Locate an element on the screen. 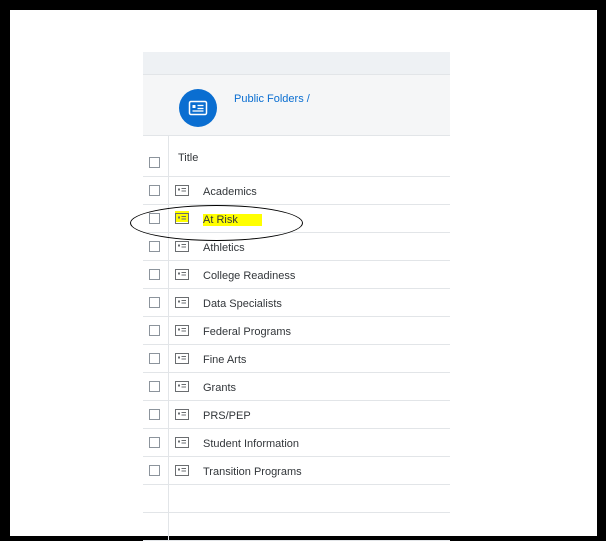 Image resolution: width=606 pixels, height=541 pixels. table-row: Federal Programs is located at coordinates (296, 331).